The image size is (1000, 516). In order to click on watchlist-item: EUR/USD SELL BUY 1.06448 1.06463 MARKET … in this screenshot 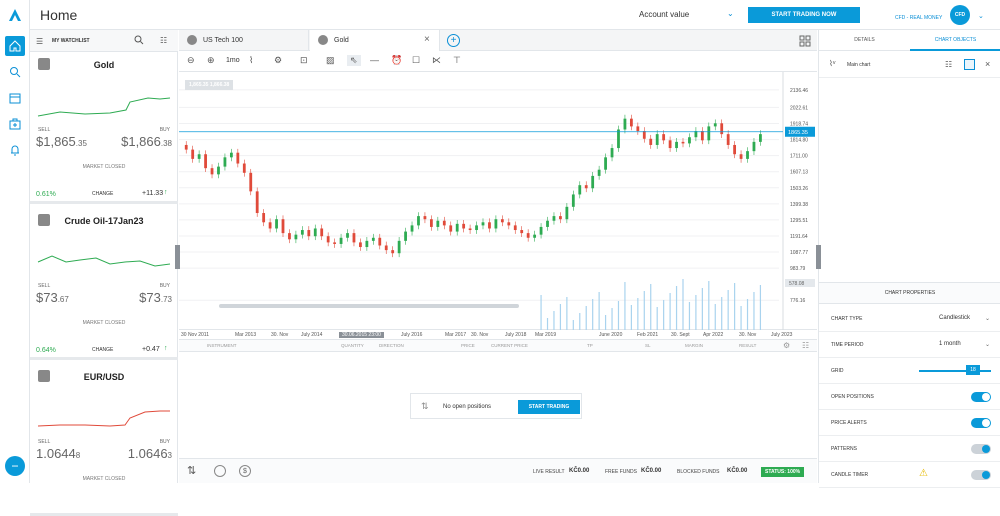, I will do `click(104, 440)`.